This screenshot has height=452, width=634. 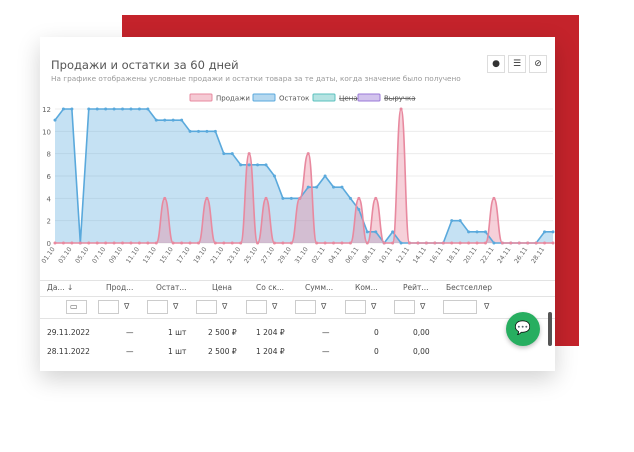 What do you see at coordinates (150, 255) in the screenshot?
I see `x-tick-label: 13.10` at bounding box center [150, 255].